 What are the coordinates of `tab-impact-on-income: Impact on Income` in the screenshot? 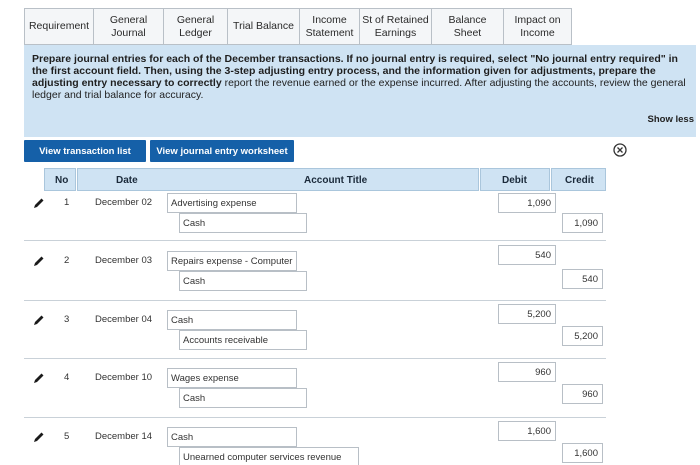 It's located at (538, 26).